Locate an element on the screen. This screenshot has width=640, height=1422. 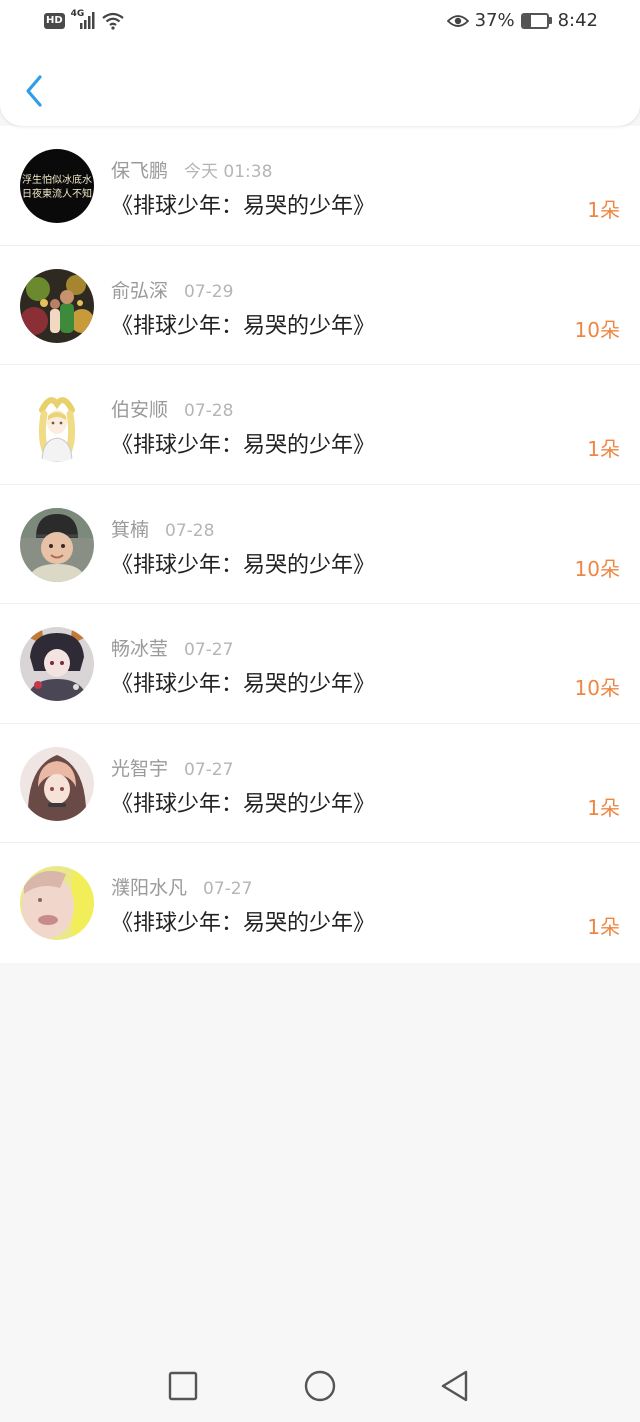
status-right: 37% 8:42 is located at coordinates (522, 20).